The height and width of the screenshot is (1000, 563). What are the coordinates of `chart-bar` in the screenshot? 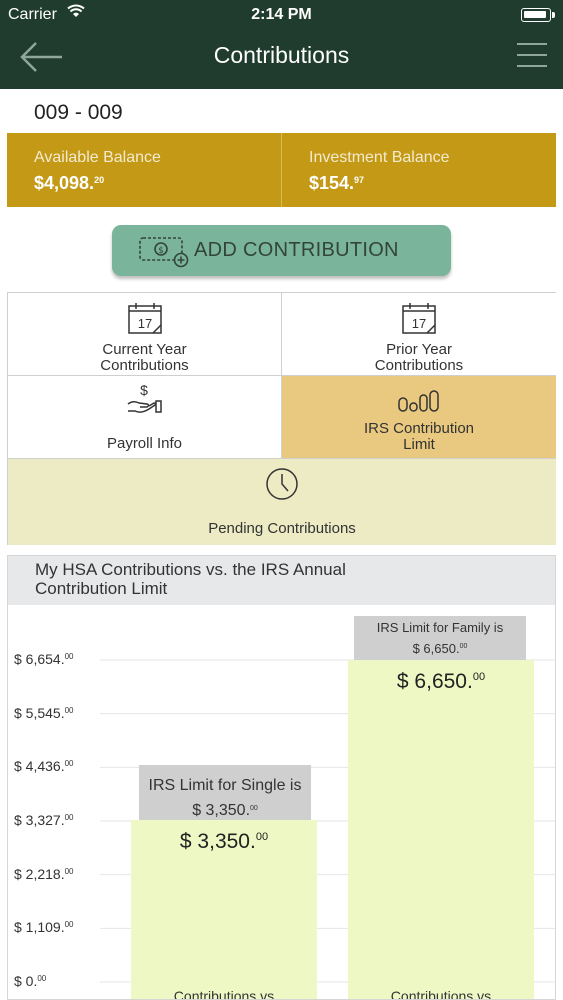 It's located at (441, 830).